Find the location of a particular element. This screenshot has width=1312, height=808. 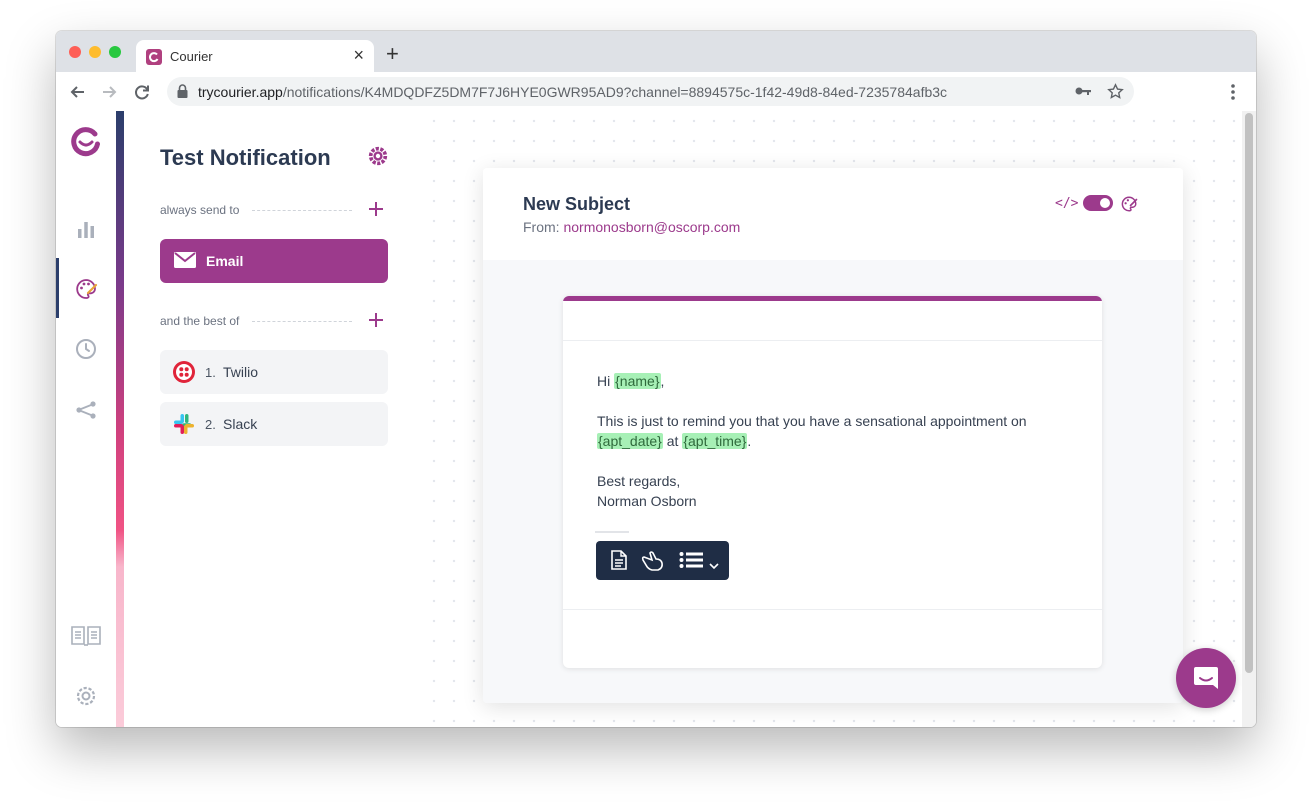

best-of-label: and the best of is located at coordinates (200, 321).